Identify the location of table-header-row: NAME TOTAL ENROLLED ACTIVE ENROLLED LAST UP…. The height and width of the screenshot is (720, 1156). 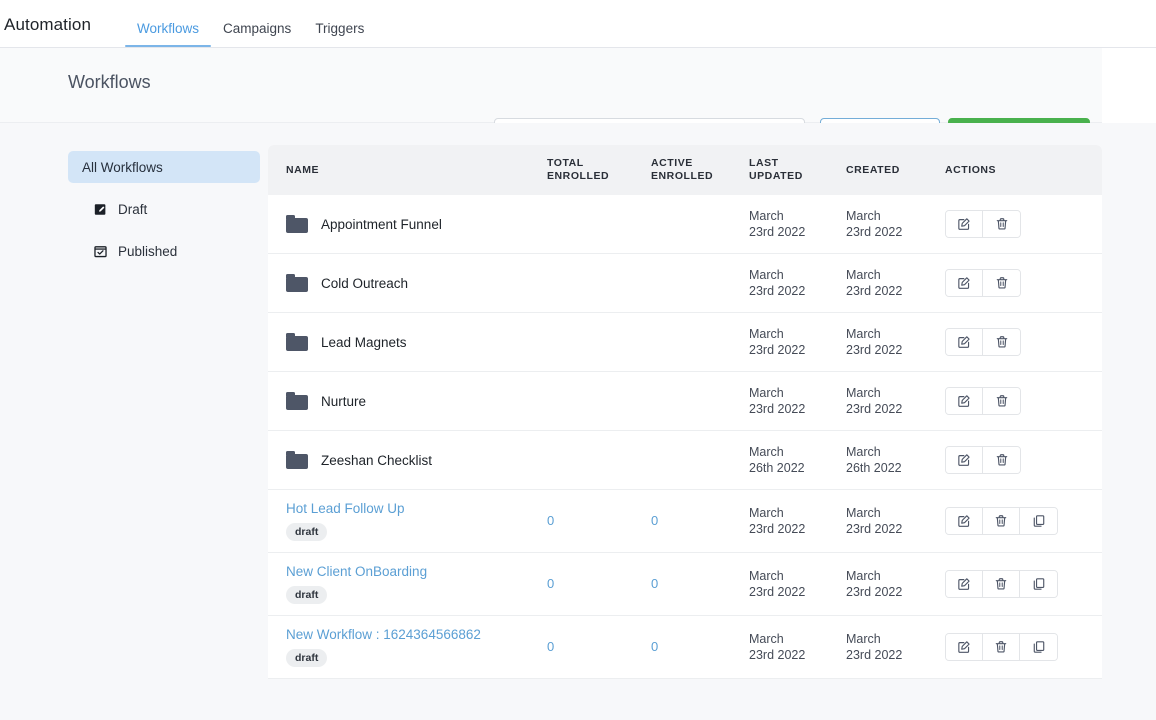
(685, 170).